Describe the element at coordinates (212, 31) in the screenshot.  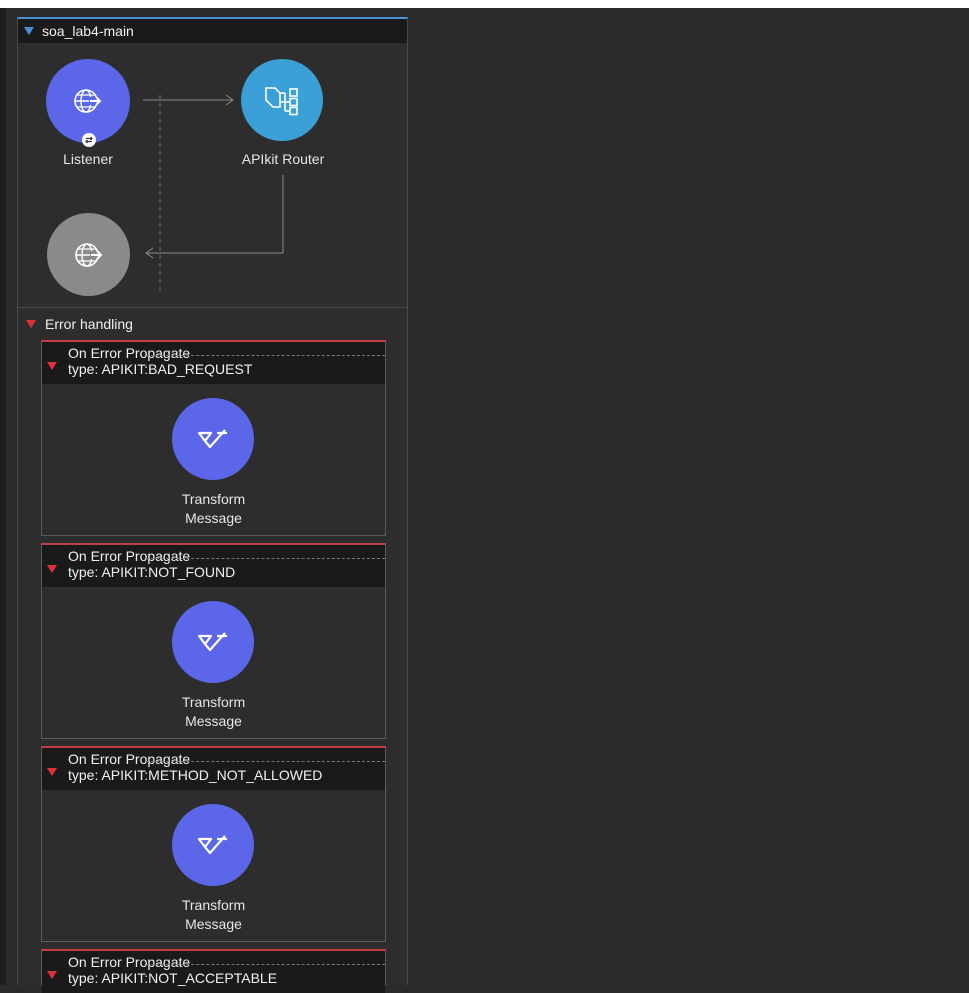
I see `flow-header: soa_lab4-main` at that location.